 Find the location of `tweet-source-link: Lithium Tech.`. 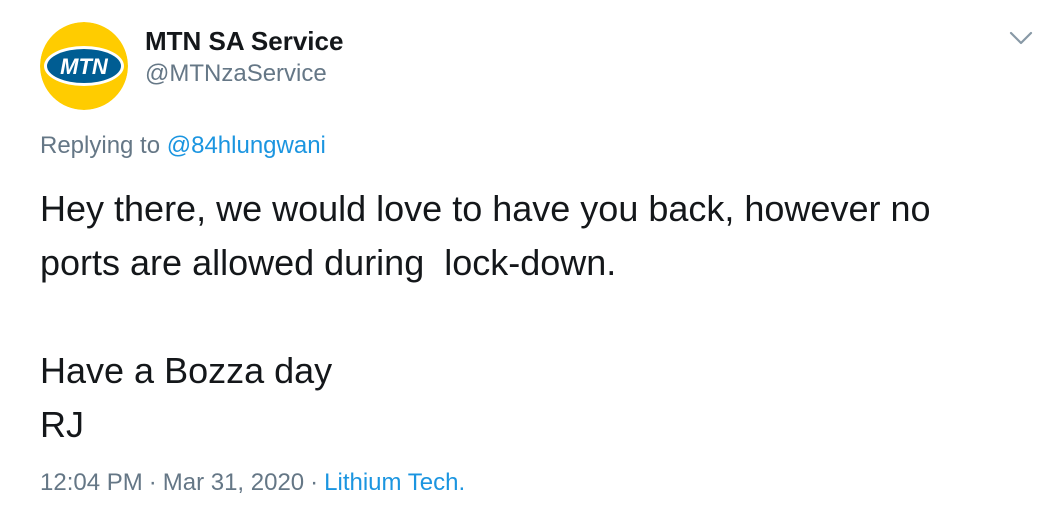

tweet-source-link: Lithium Tech. is located at coordinates (394, 482).